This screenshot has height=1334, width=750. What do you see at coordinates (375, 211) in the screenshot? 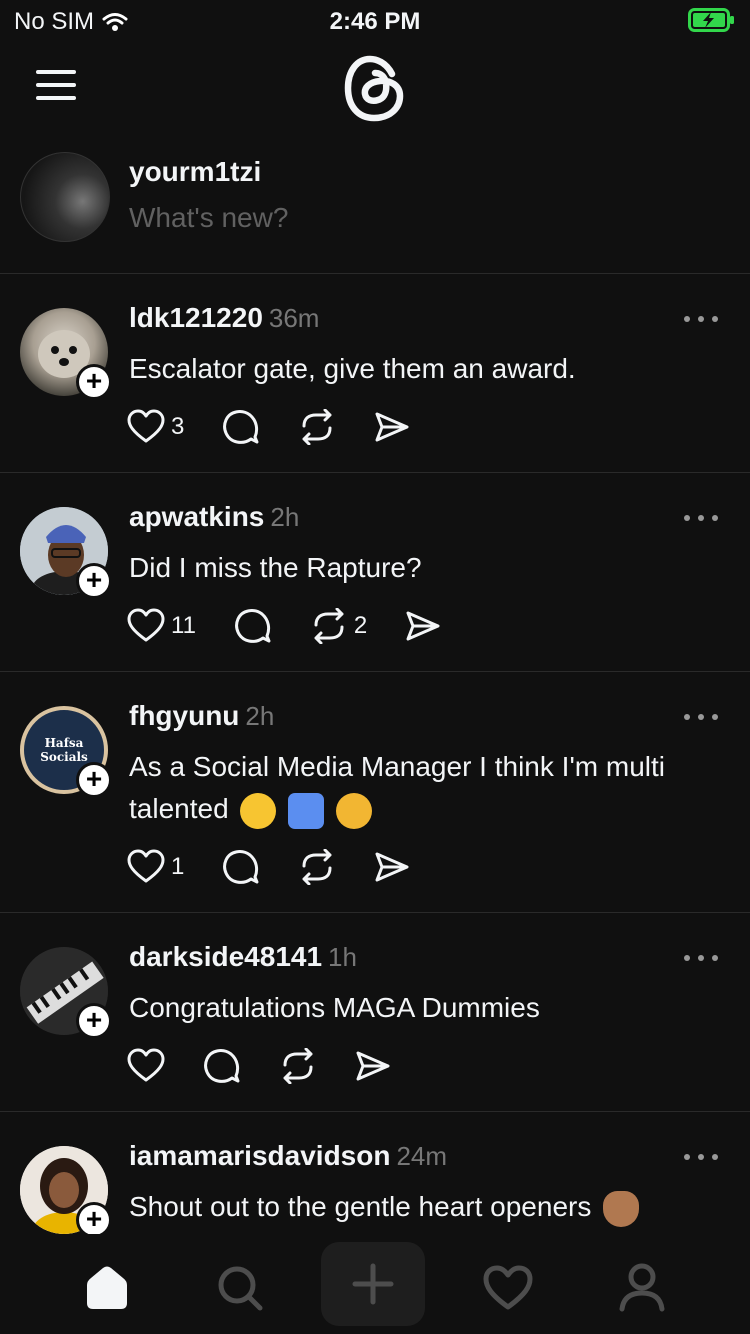
I see `new-thread-composer: yourm1tzi What's new?` at bounding box center [375, 211].